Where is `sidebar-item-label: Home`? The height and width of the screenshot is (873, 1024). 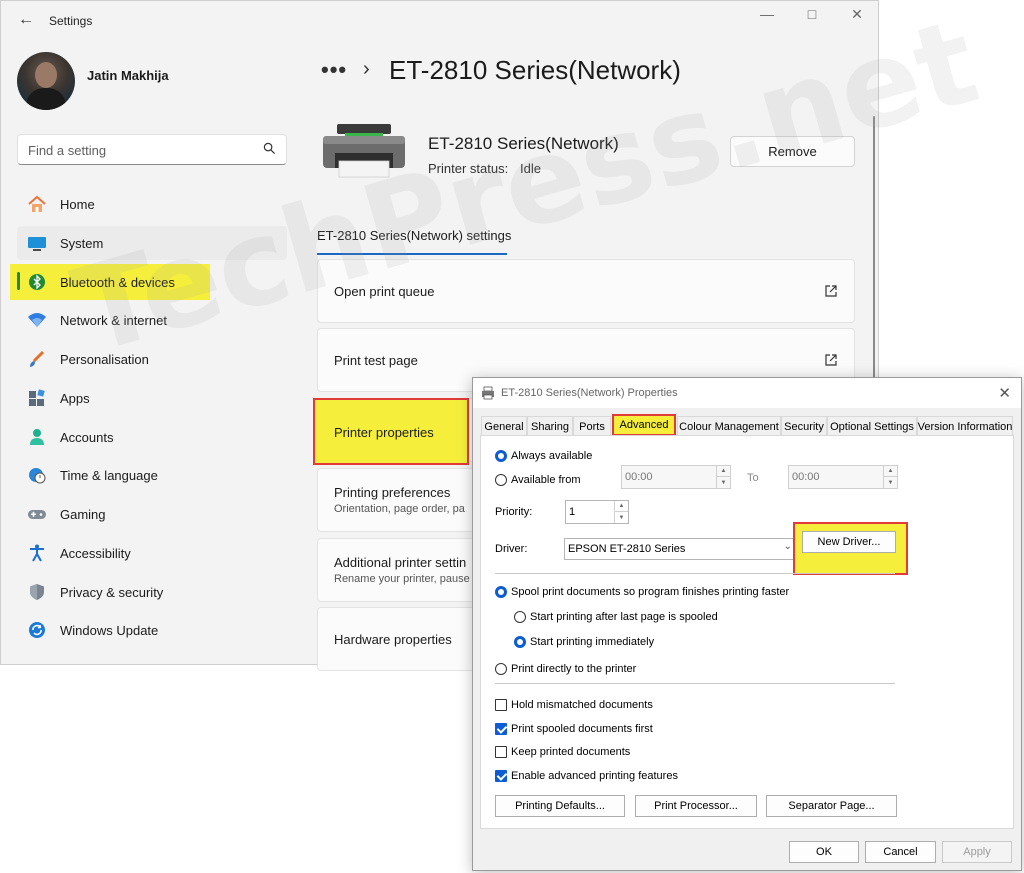
sidebar-item-label: Home is located at coordinates (77, 204).